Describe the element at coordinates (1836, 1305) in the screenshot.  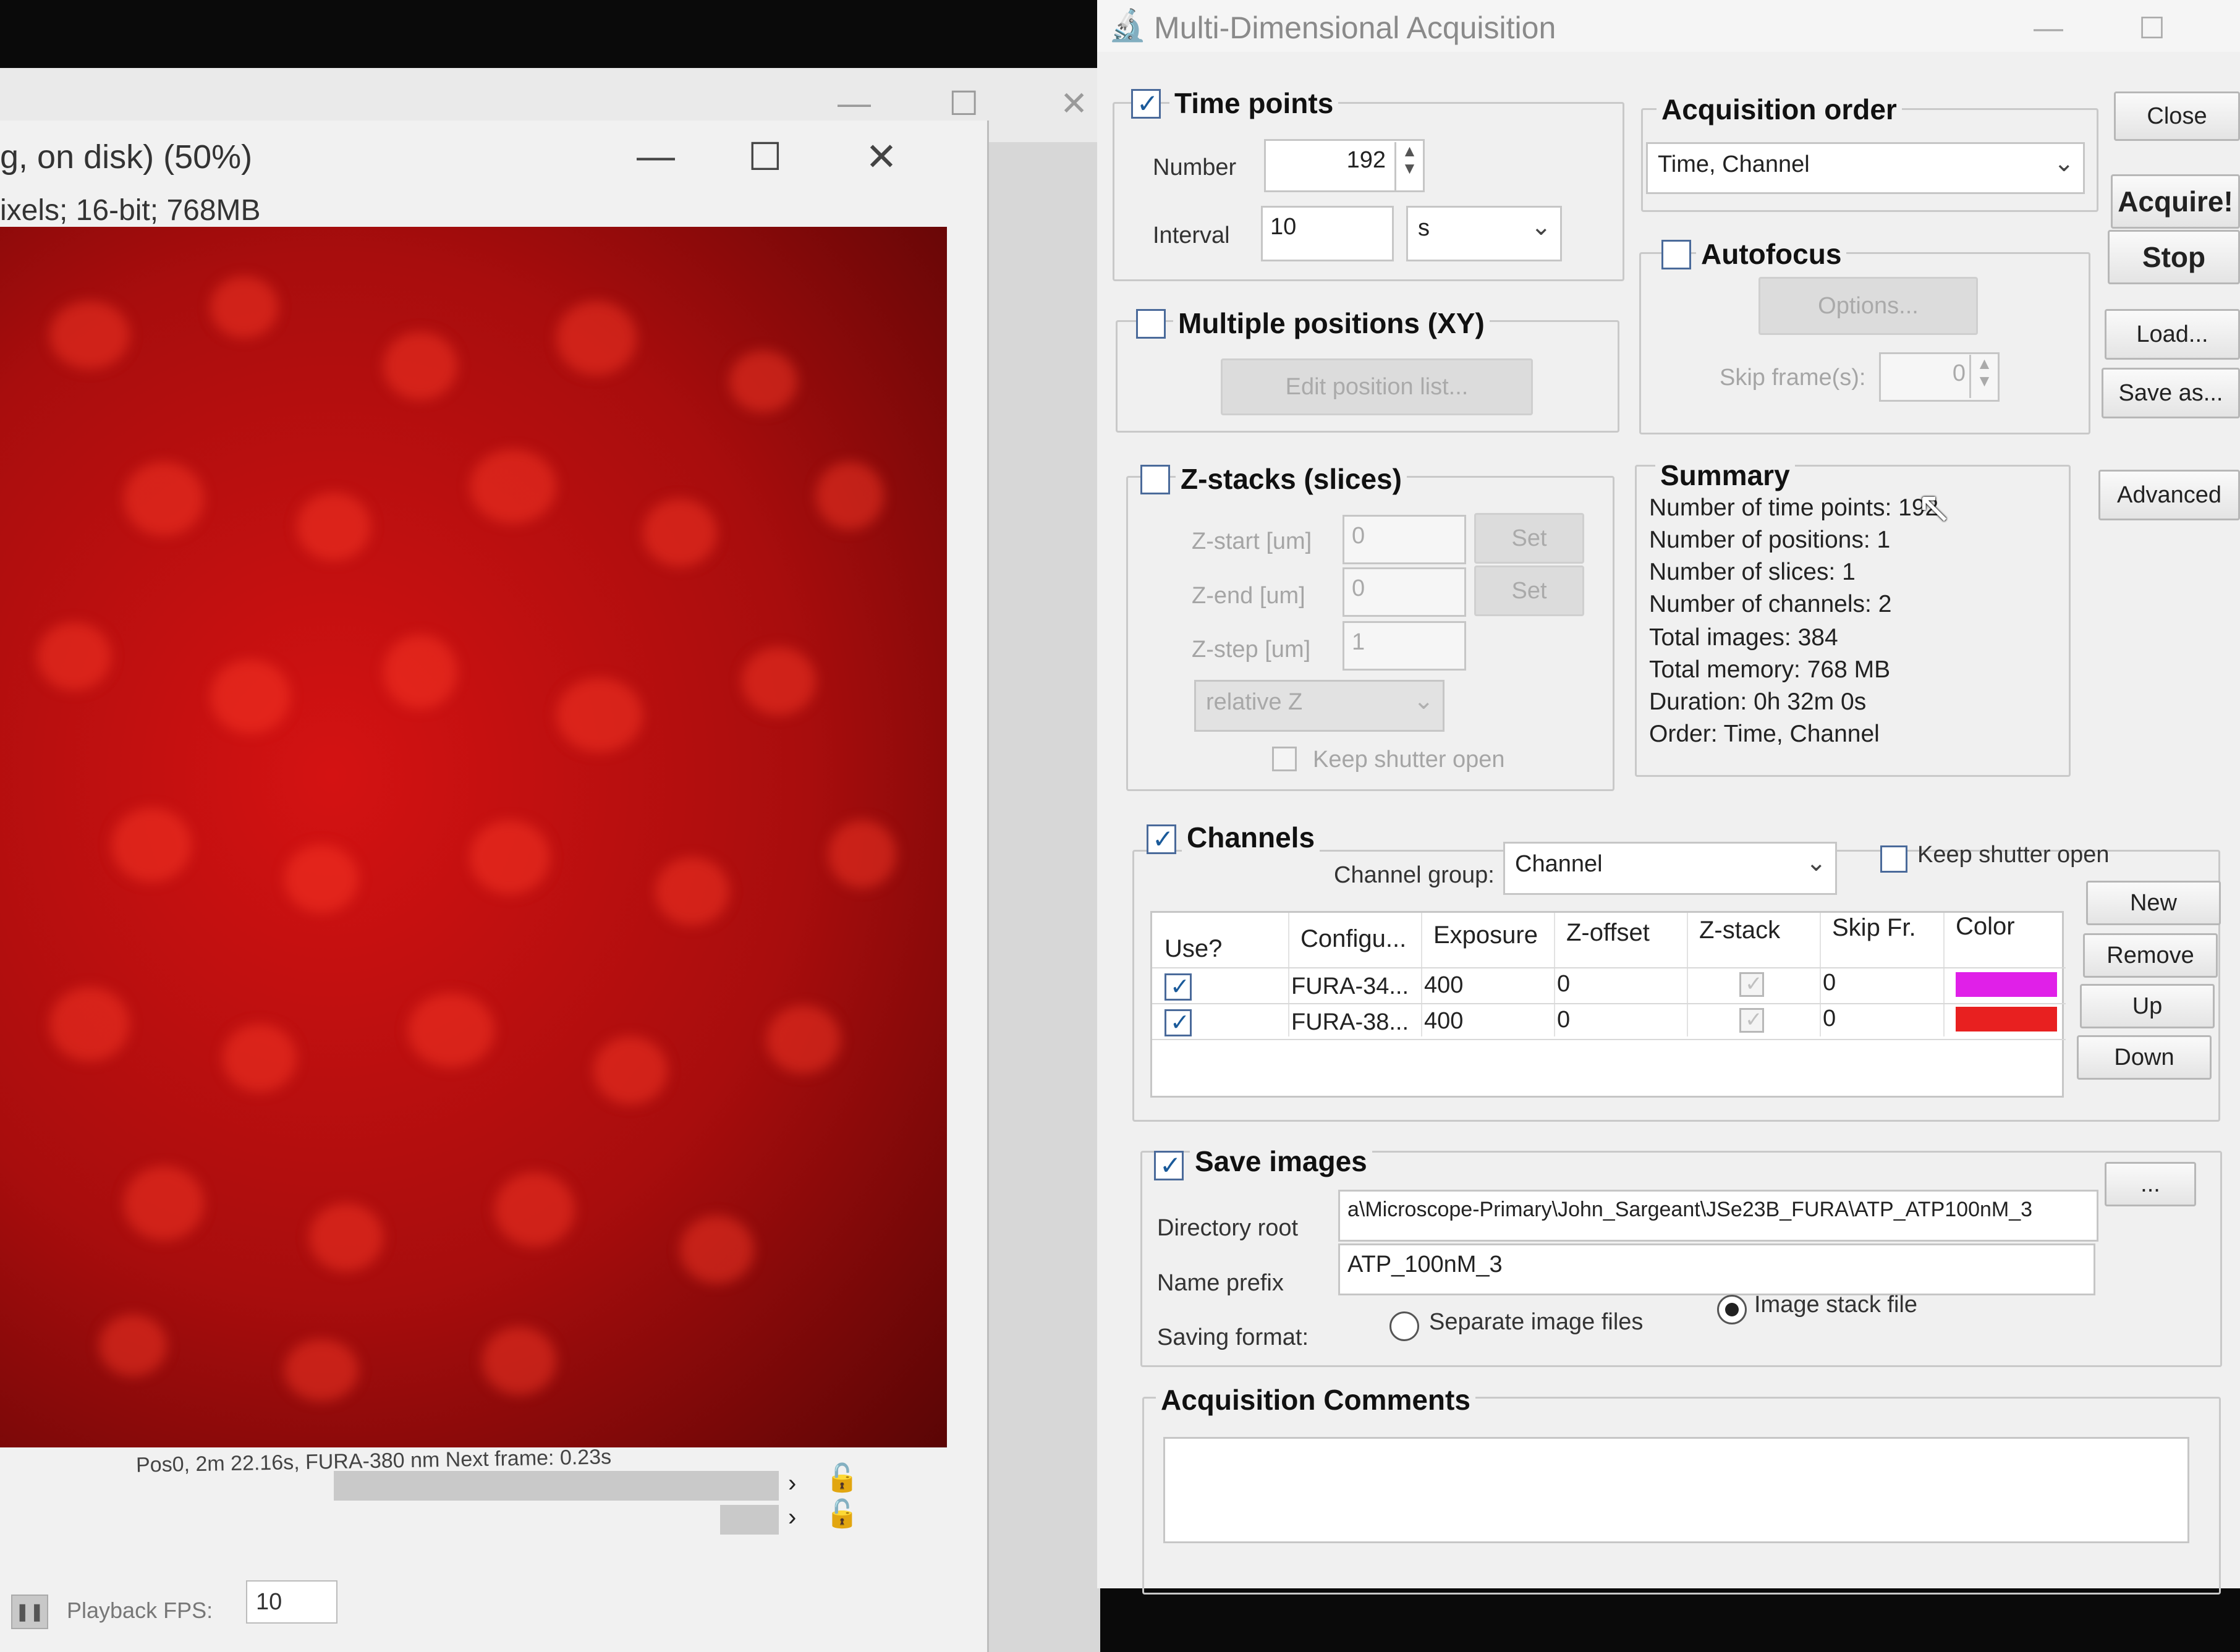
I see `image-stack-label: Image stack file` at that location.